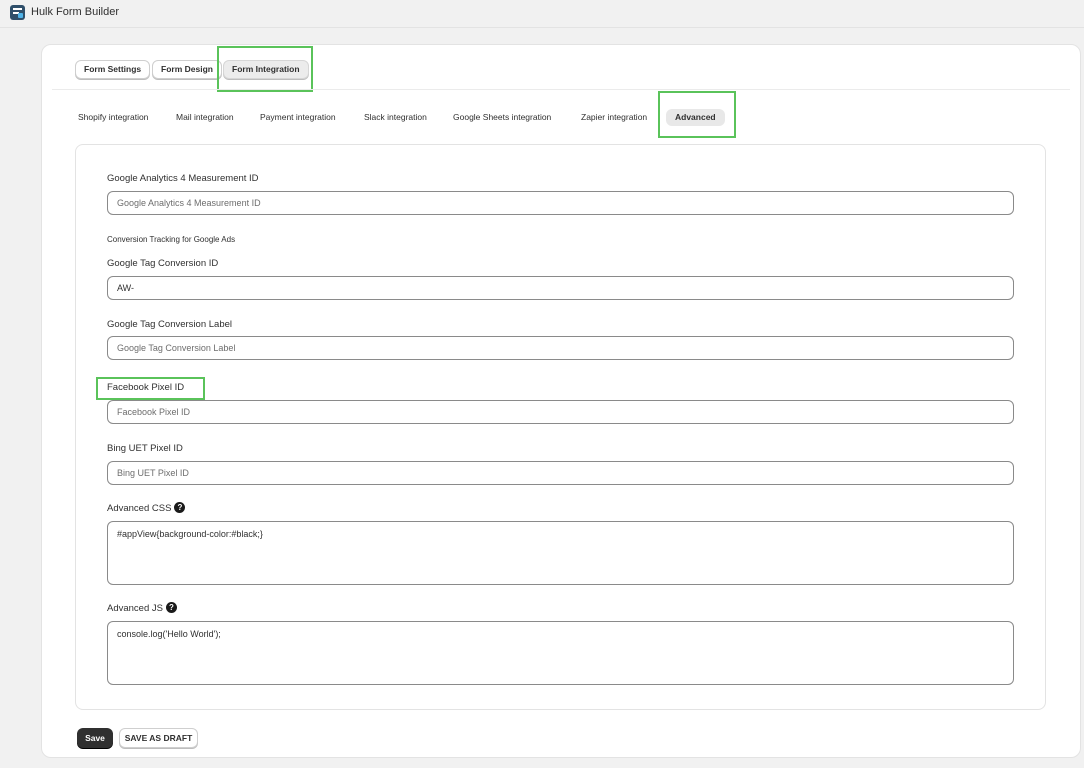  Describe the element at coordinates (614, 117) in the screenshot. I see `subtab-zapier-integration: Zapier integration` at that location.